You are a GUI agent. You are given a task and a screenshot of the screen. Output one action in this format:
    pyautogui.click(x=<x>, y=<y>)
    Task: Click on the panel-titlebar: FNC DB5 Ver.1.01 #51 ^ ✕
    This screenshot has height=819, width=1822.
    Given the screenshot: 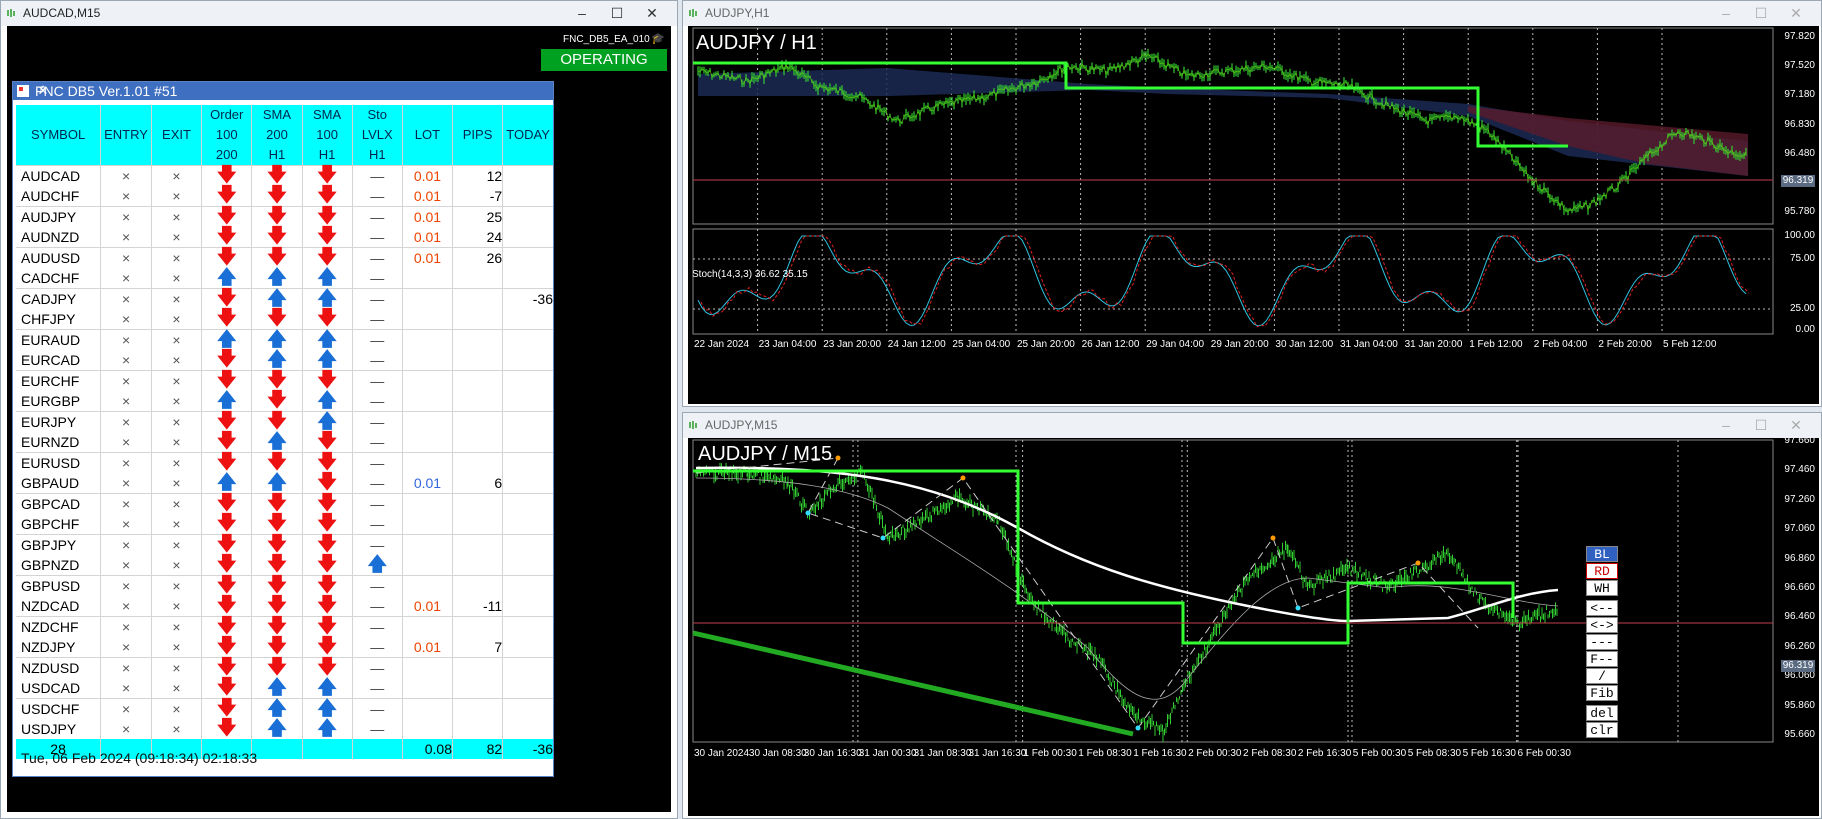 What is the action you would take?
    pyautogui.click(x=283, y=91)
    